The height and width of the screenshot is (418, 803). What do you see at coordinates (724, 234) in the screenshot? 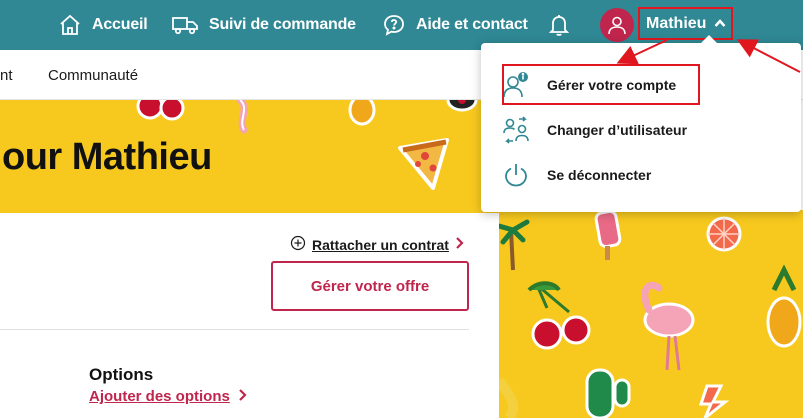
I see `grapefruit-sticker` at bounding box center [724, 234].